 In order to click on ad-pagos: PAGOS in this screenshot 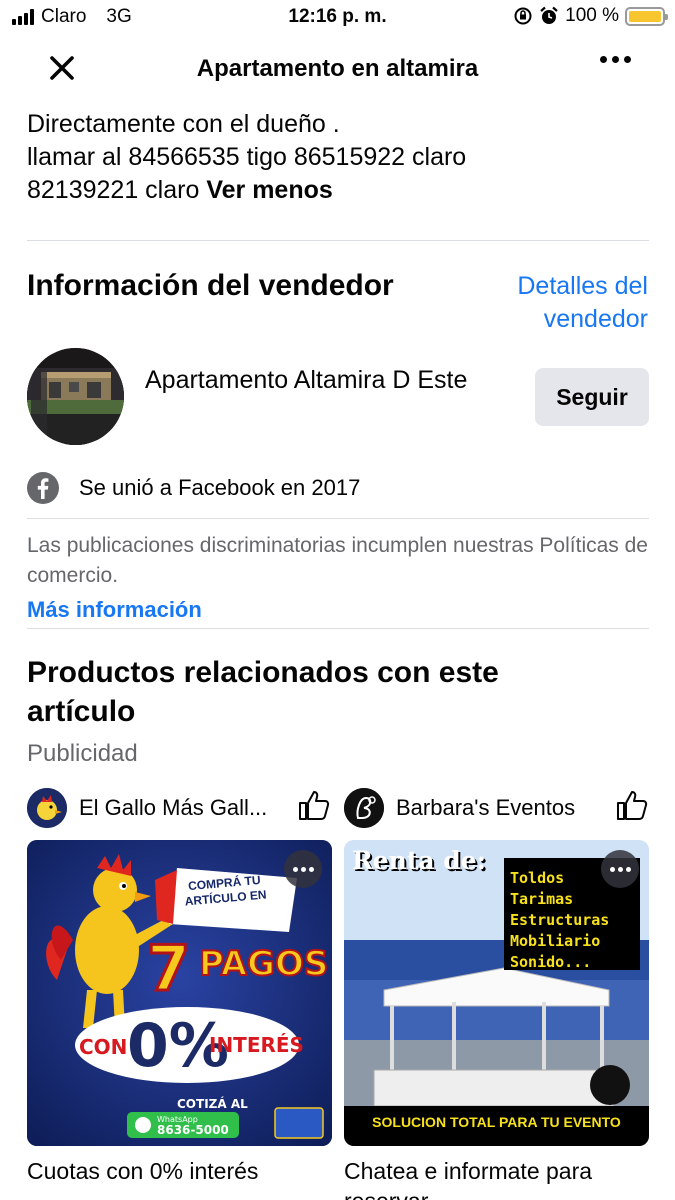, I will do `click(263, 964)`.